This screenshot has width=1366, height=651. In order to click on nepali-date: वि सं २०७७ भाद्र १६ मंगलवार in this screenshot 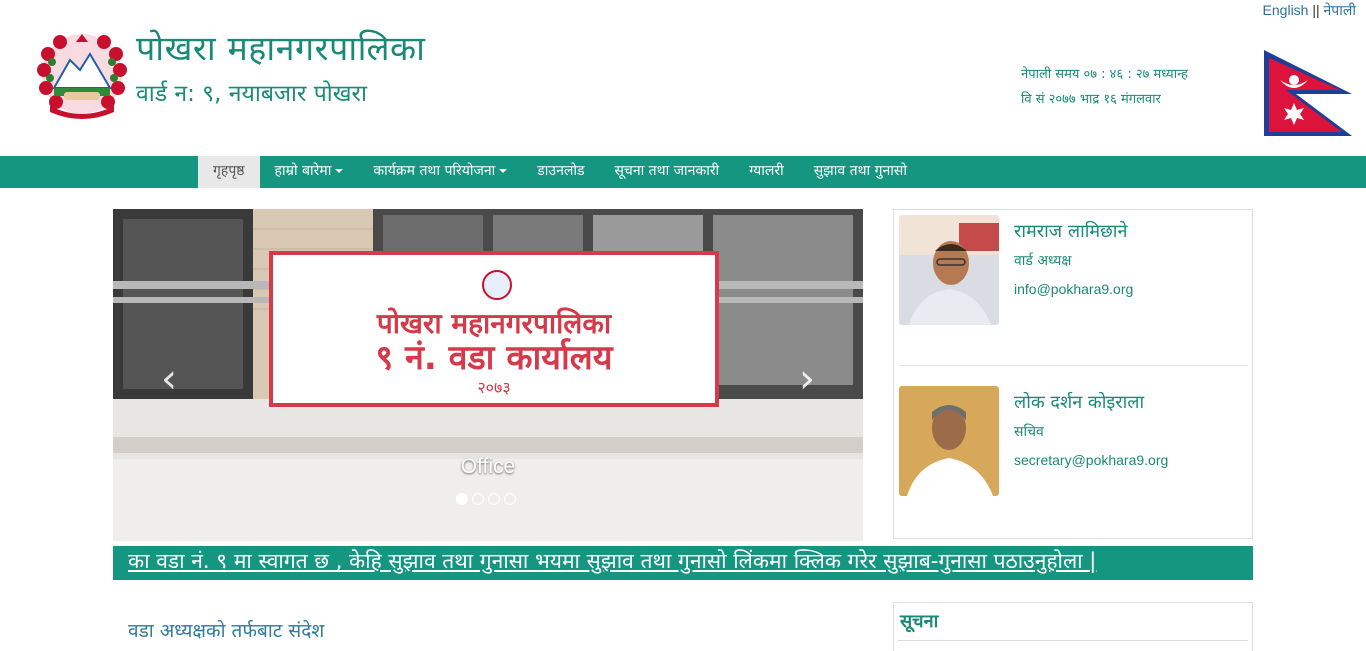, I will do `click(1091, 99)`.